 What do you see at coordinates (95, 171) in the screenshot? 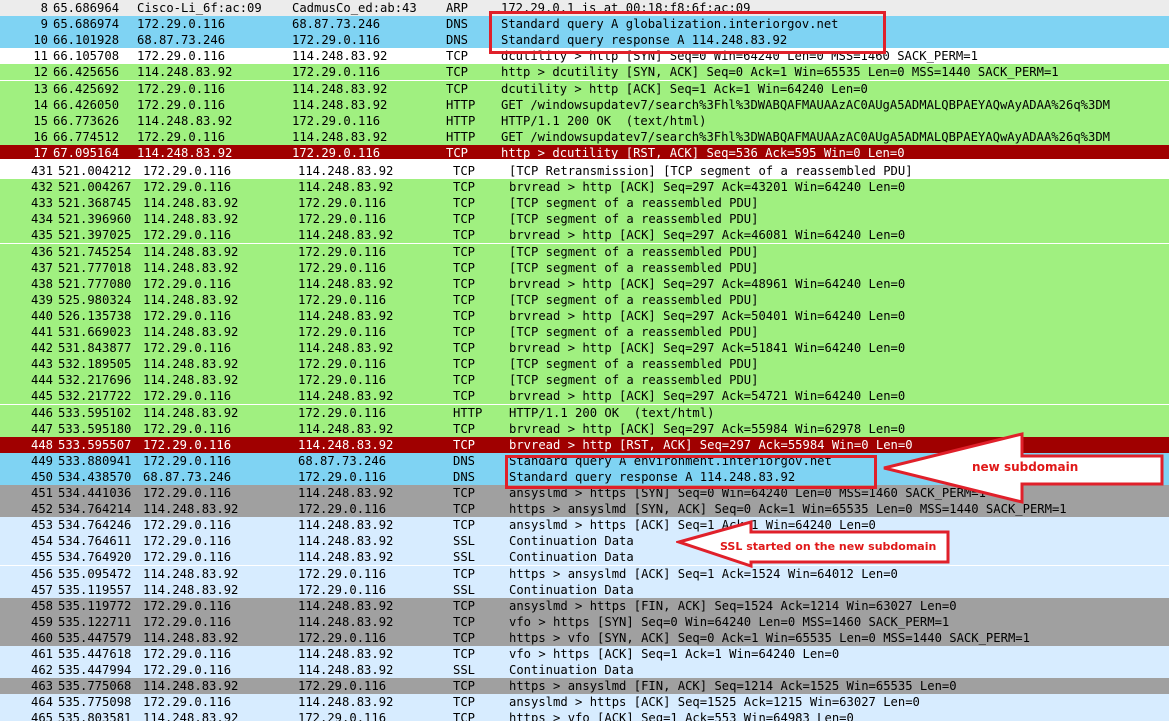
I see `packet-time: 521.004212` at bounding box center [95, 171].